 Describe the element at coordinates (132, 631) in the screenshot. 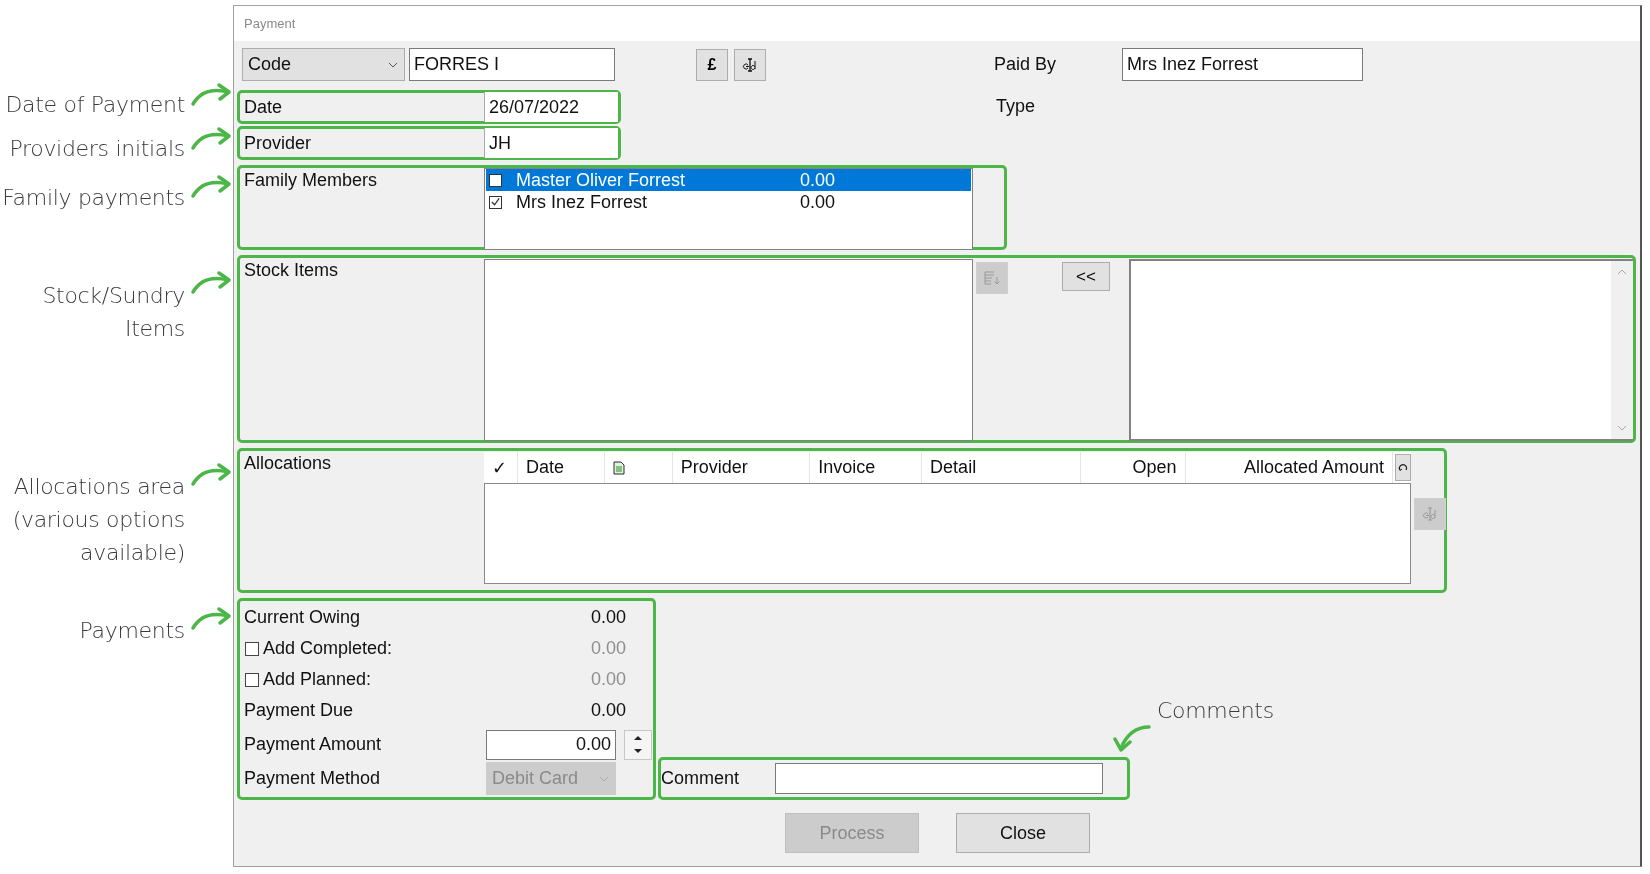

I see `annotation-text: Payments` at that location.